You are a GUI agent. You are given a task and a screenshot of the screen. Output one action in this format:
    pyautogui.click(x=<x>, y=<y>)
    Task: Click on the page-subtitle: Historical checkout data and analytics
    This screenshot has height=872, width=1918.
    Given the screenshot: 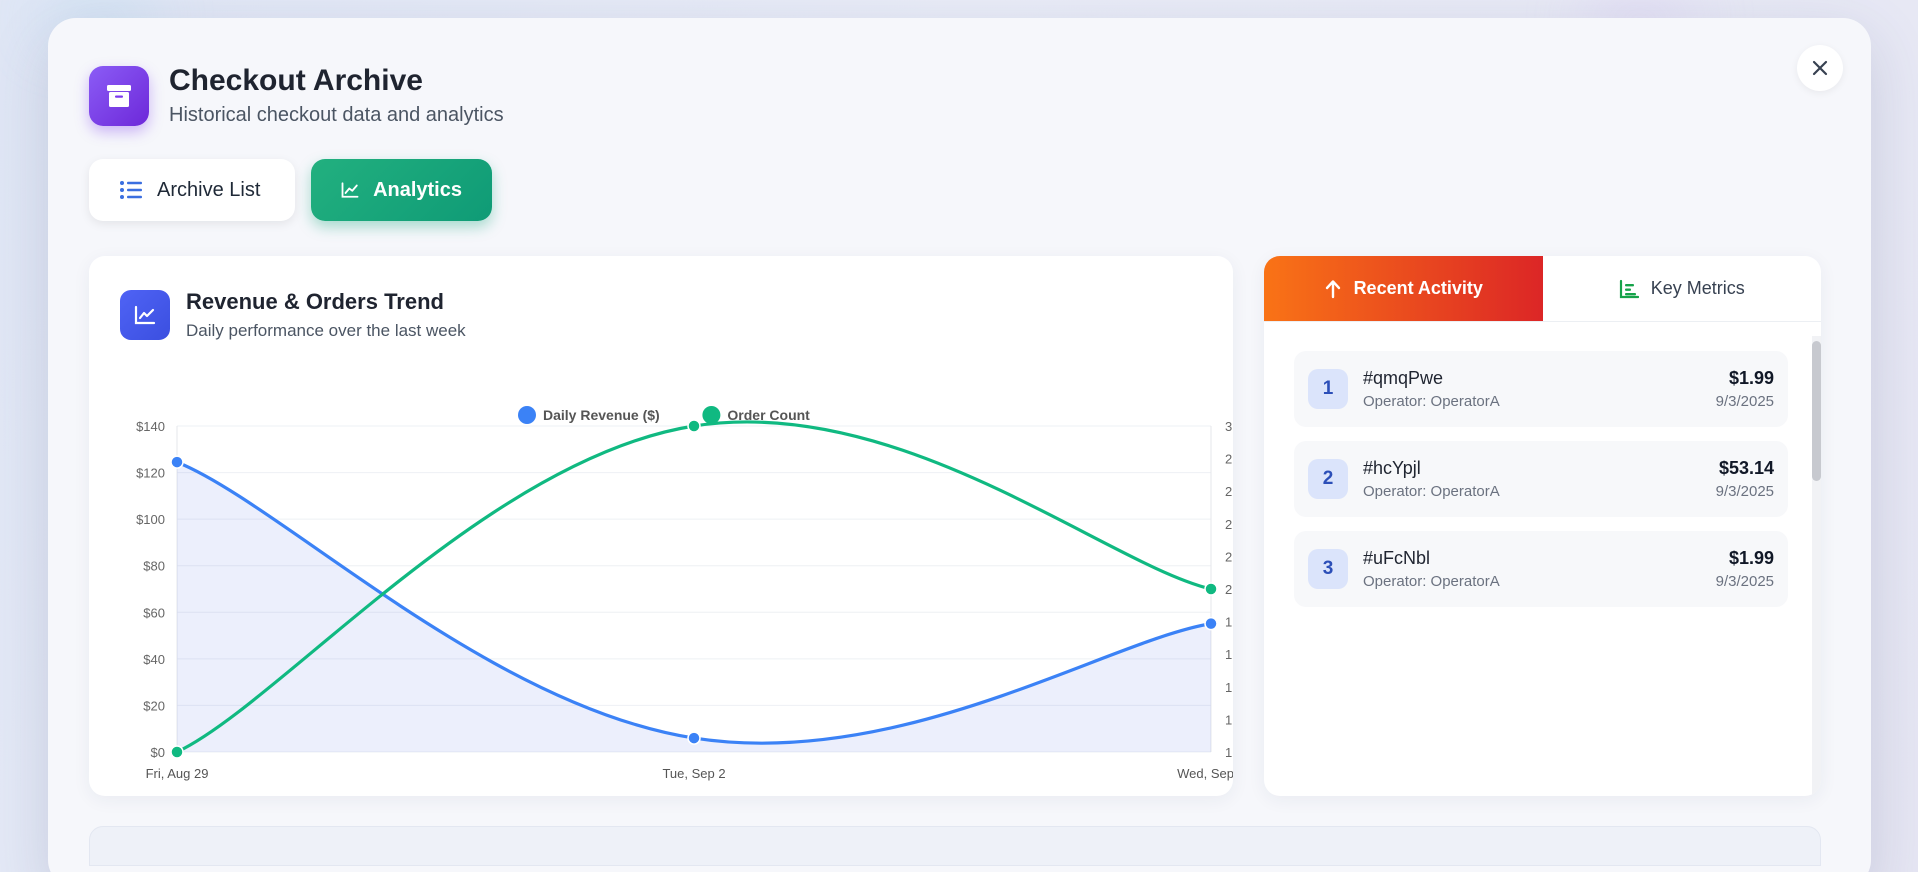 What is the action you would take?
    pyautogui.click(x=336, y=115)
    